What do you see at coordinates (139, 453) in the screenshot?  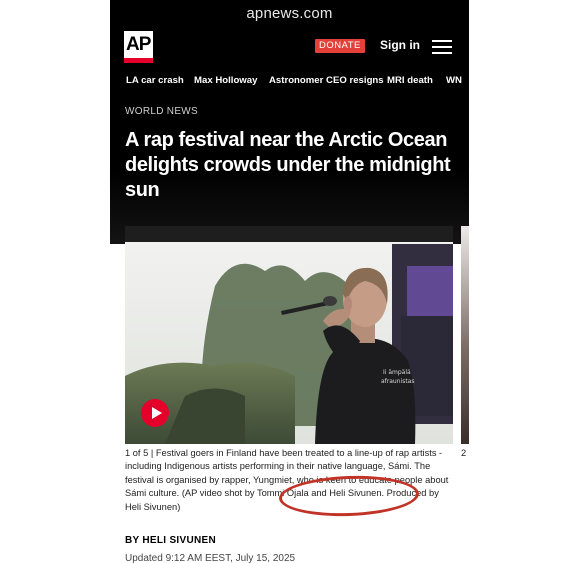 I see `caption-counter: 1 of 5 |` at bounding box center [139, 453].